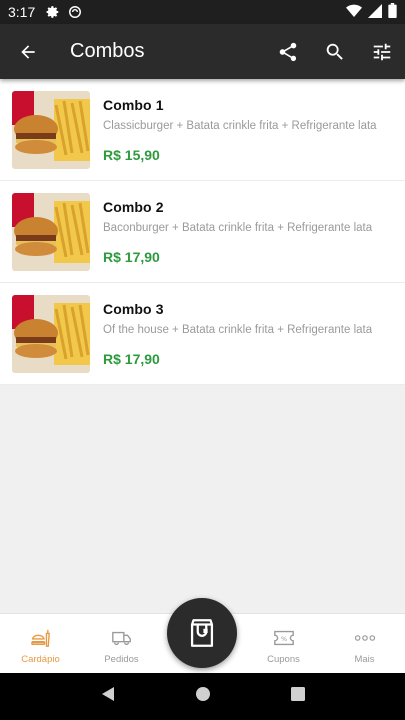 The image size is (405, 720). Describe the element at coordinates (107, 51) in the screenshot. I see `page-title: Combos` at that location.